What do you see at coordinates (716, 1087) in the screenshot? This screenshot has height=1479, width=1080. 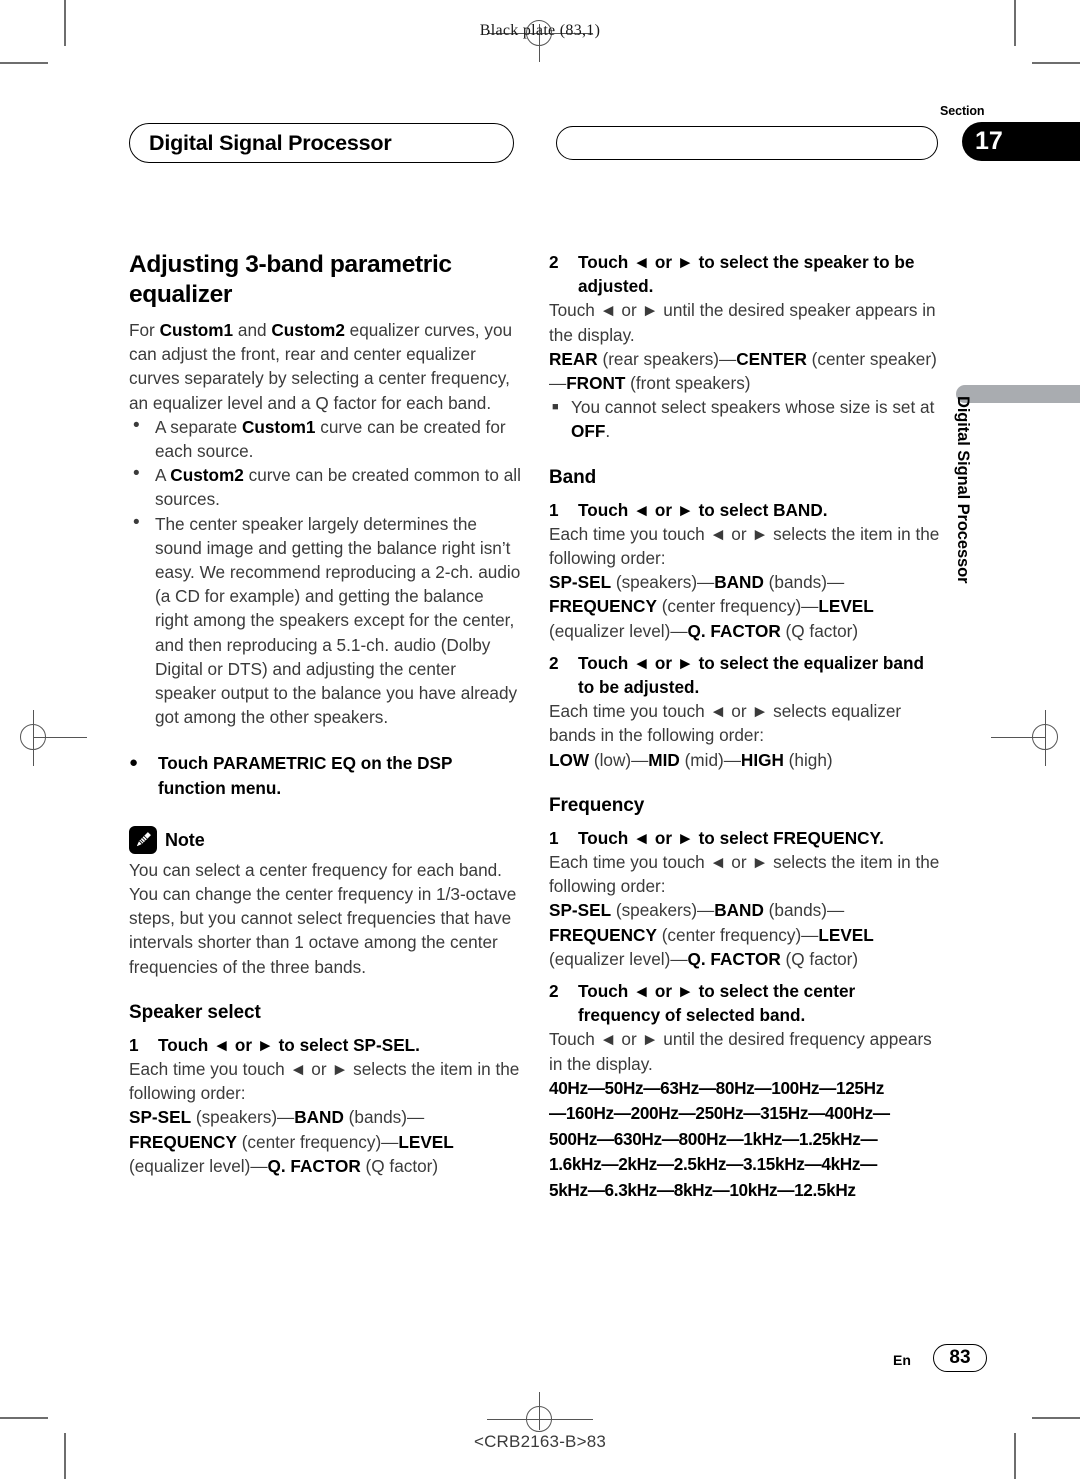 I see `frequency-line-1: 40Hz—50Hz—63Hz—80Hz—100Hz—125Hz` at bounding box center [716, 1087].